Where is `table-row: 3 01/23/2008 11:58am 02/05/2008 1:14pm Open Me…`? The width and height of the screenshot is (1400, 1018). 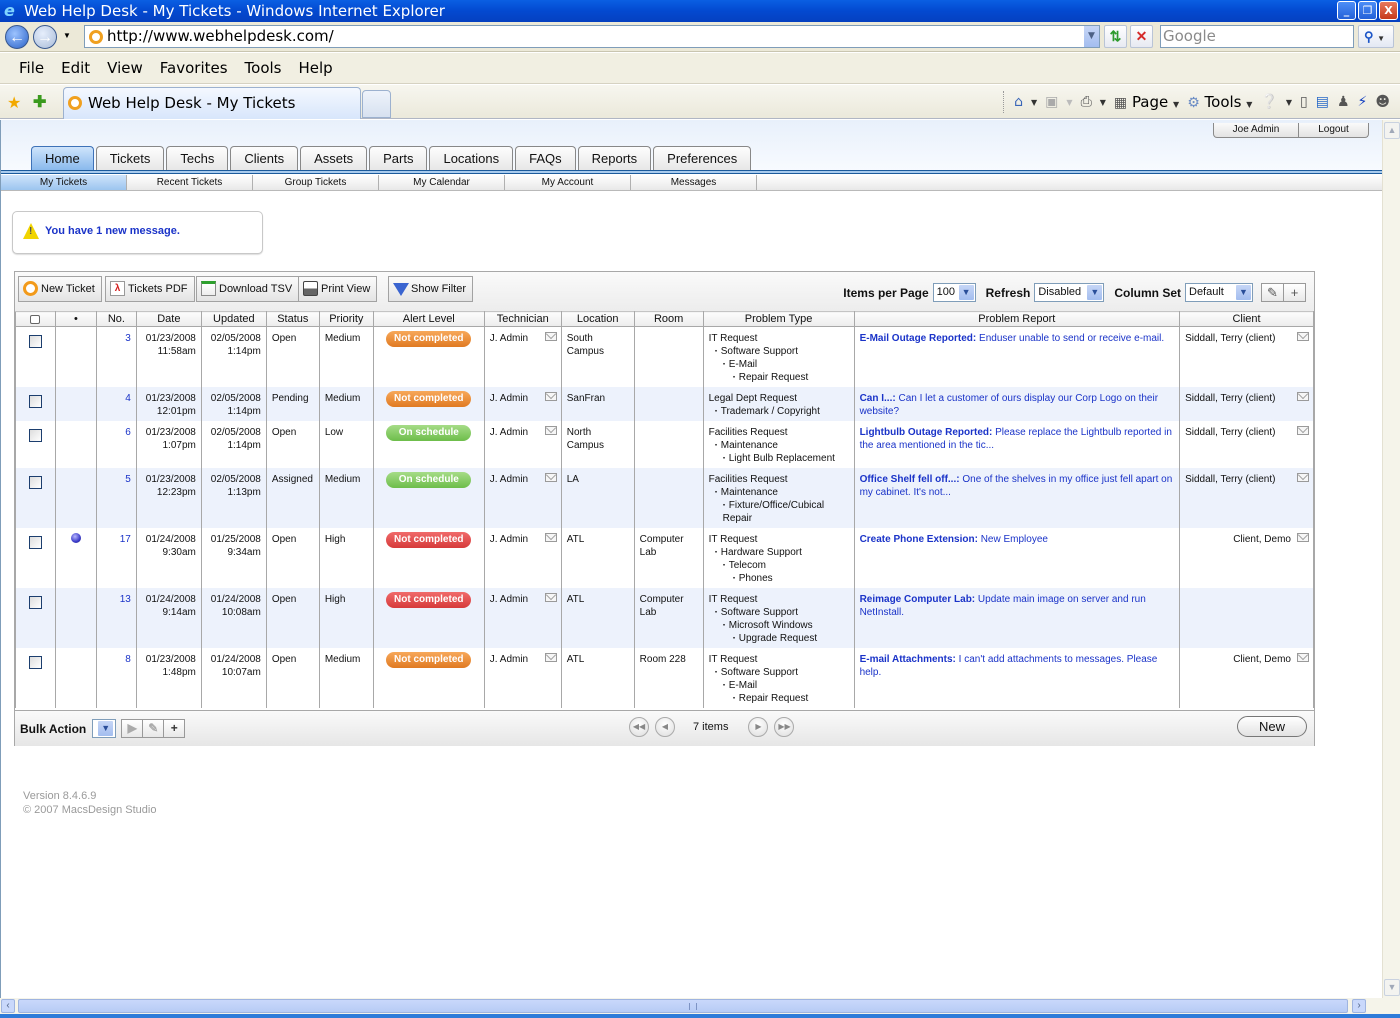
table-row: 3 01/23/2008 11:58am 02/05/2008 1:14pm Open Me… is located at coordinates (664, 356).